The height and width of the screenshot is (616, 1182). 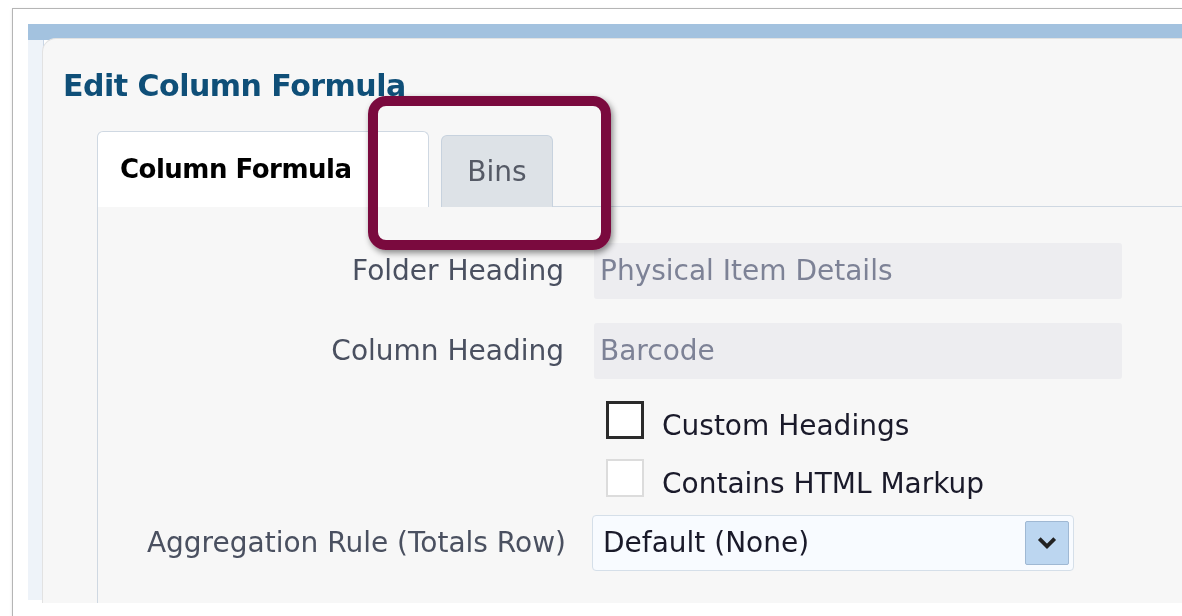 What do you see at coordinates (833, 543) in the screenshot?
I see `dropdown: Default (None)` at bounding box center [833, 543].